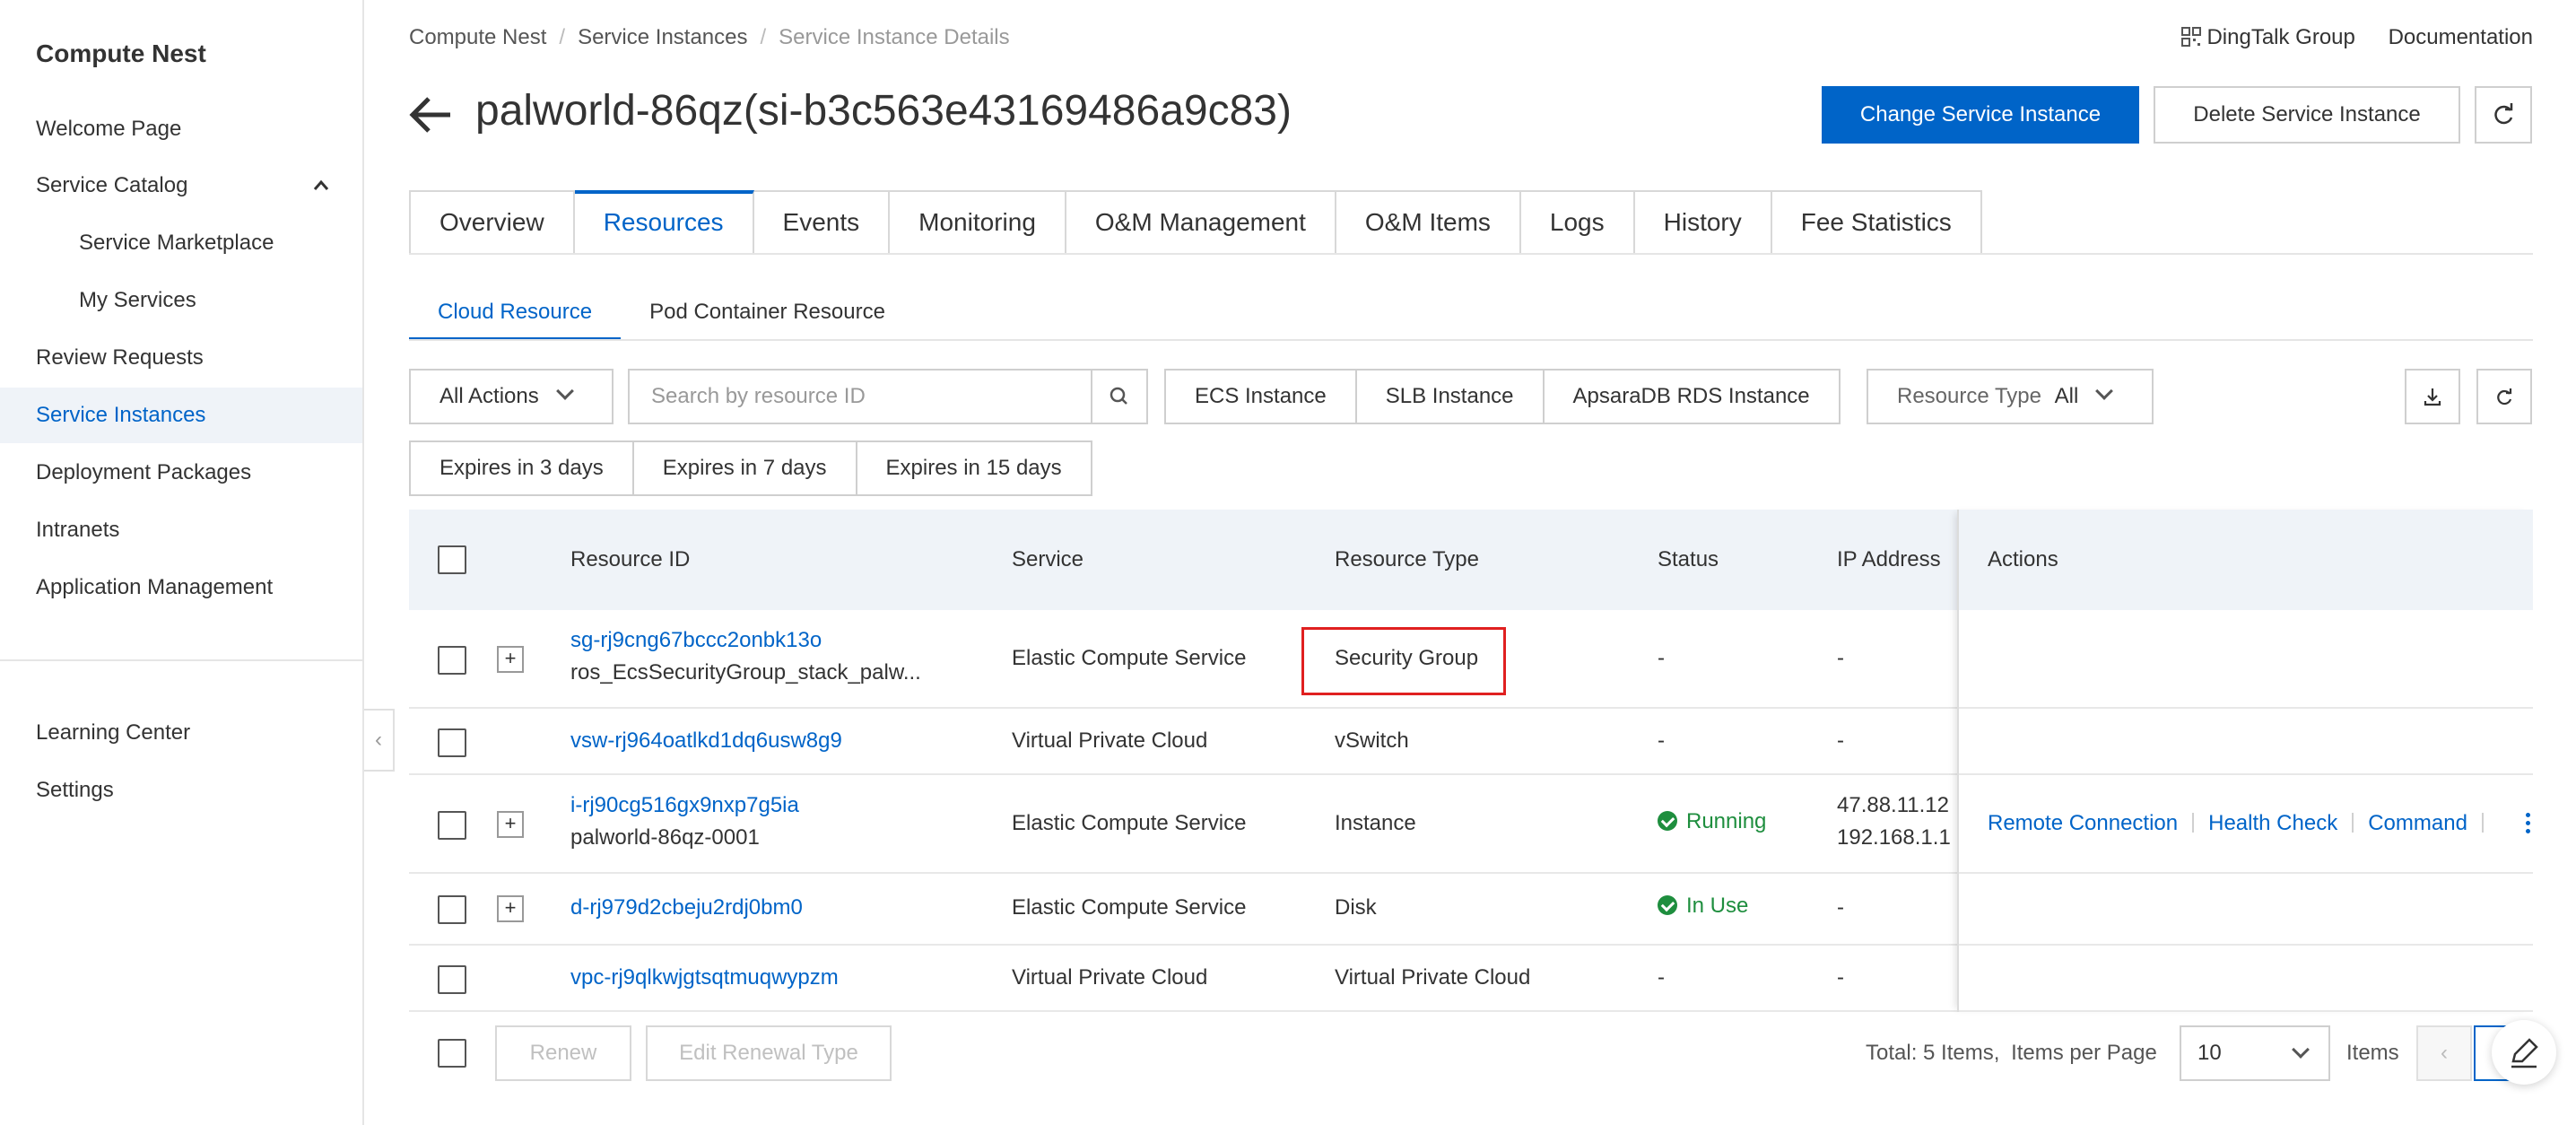  What do you see at coordinates (2193, 823) in the screenshot?
I see `action-separator` at bounding box center [2193, 823].